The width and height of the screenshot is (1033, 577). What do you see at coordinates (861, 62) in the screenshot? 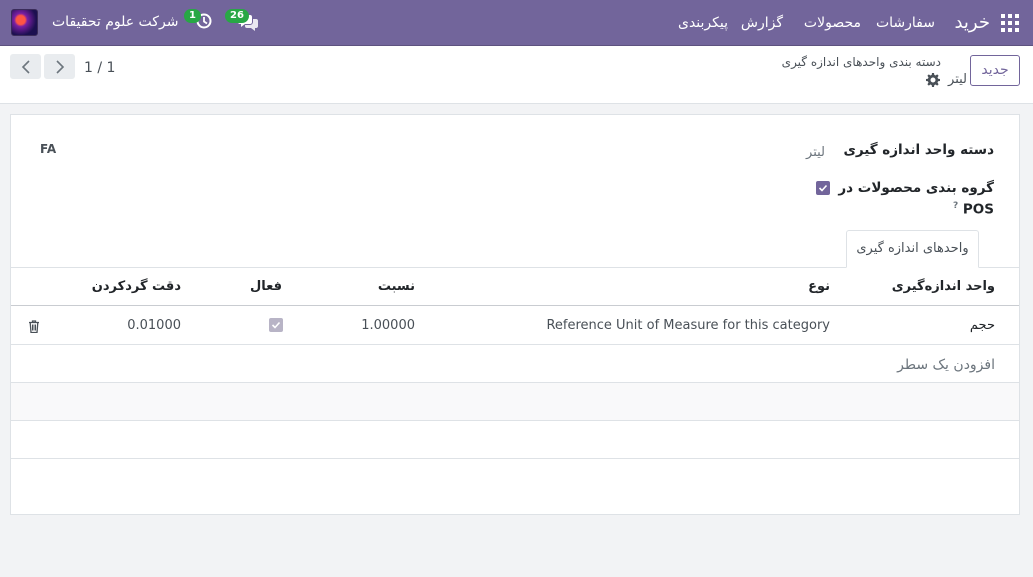
I see `breadcrumb-parent: دسته بندی واحدهای اندازه گیری` at bounding box center [861, 62].